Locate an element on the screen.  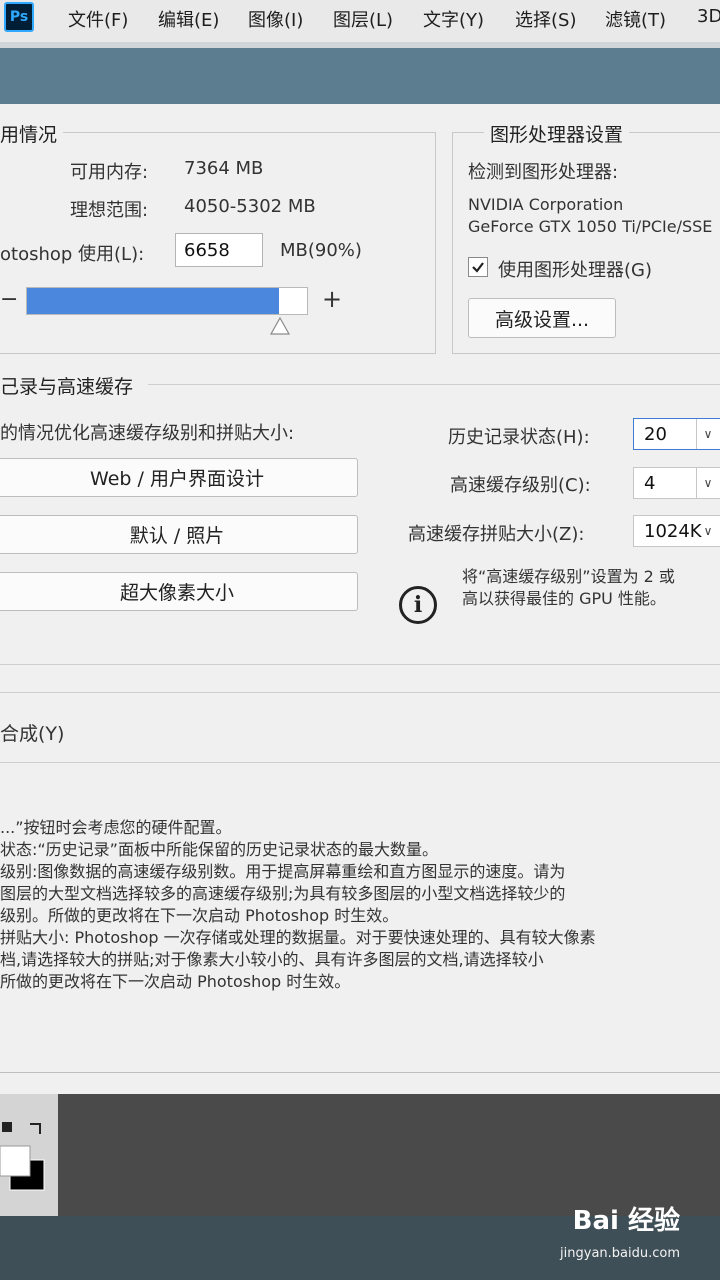
description-line: 所做的更改将在下一次启动 Photoshop 时生效。 is located at coordinates (175, 981).